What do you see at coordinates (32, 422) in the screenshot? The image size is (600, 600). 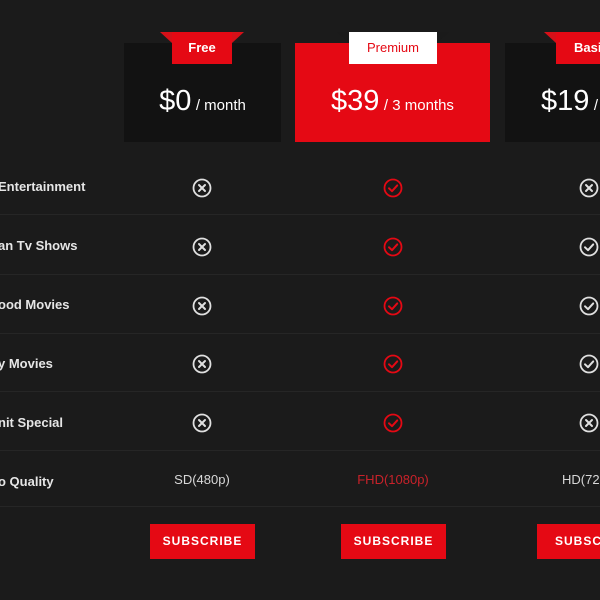 I see `feature-label-5: nit Special` at bounding box center [32, 422].